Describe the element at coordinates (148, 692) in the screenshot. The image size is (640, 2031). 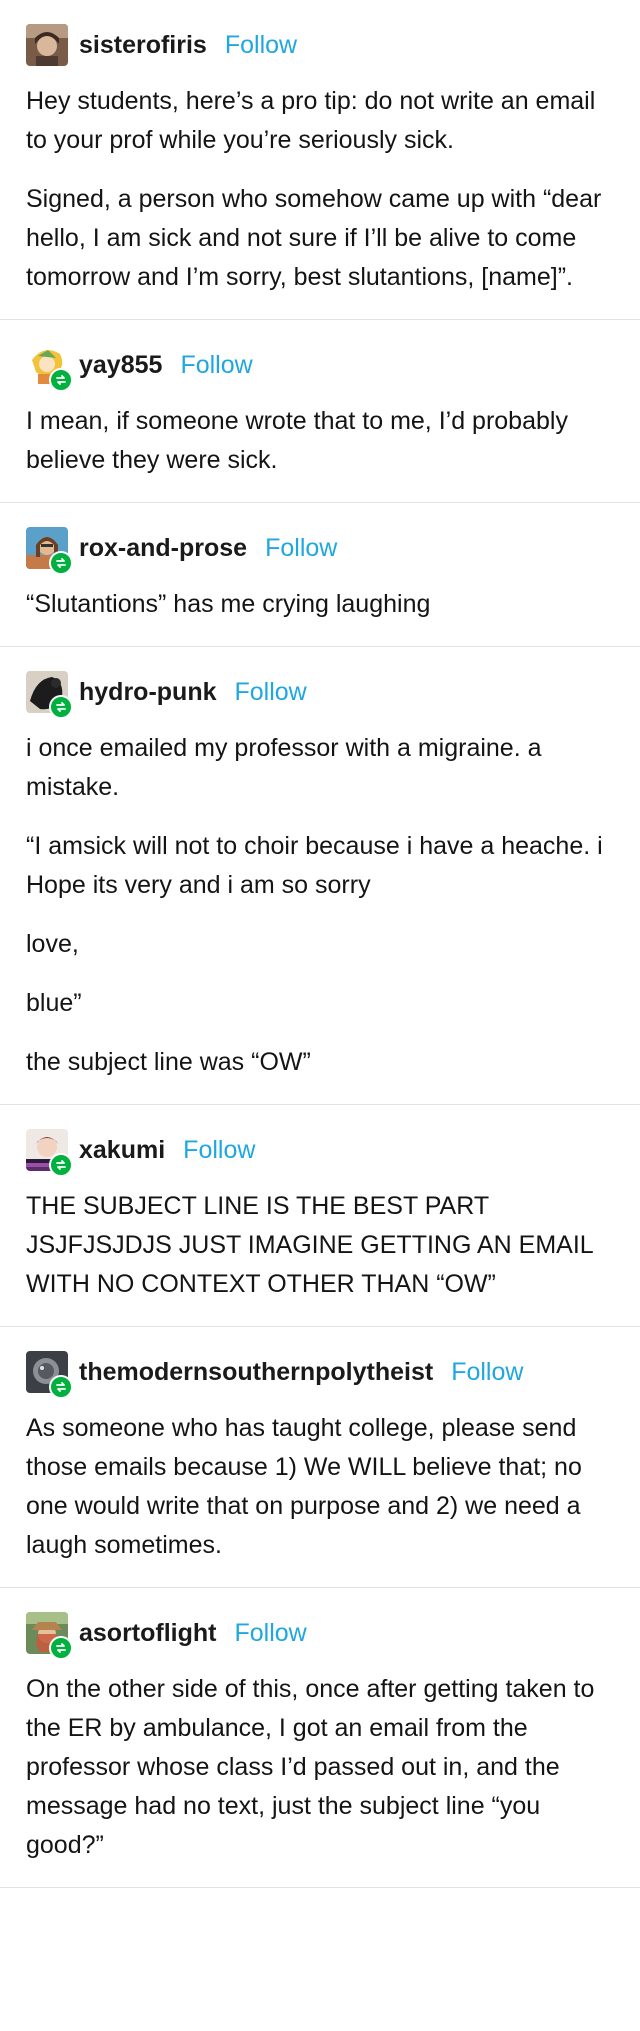
I see `username-link: hydro-punk` at that location.